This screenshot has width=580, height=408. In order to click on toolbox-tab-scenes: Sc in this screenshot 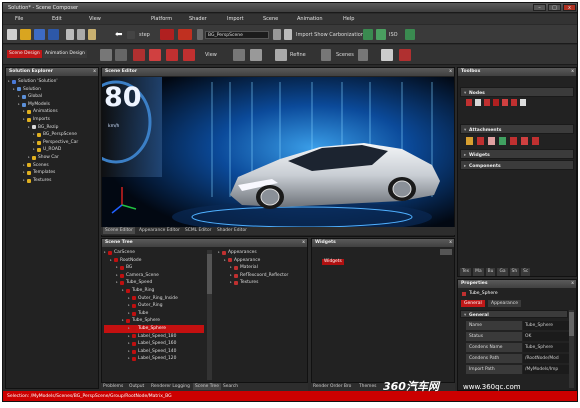, I will do `click(526, 272)`.